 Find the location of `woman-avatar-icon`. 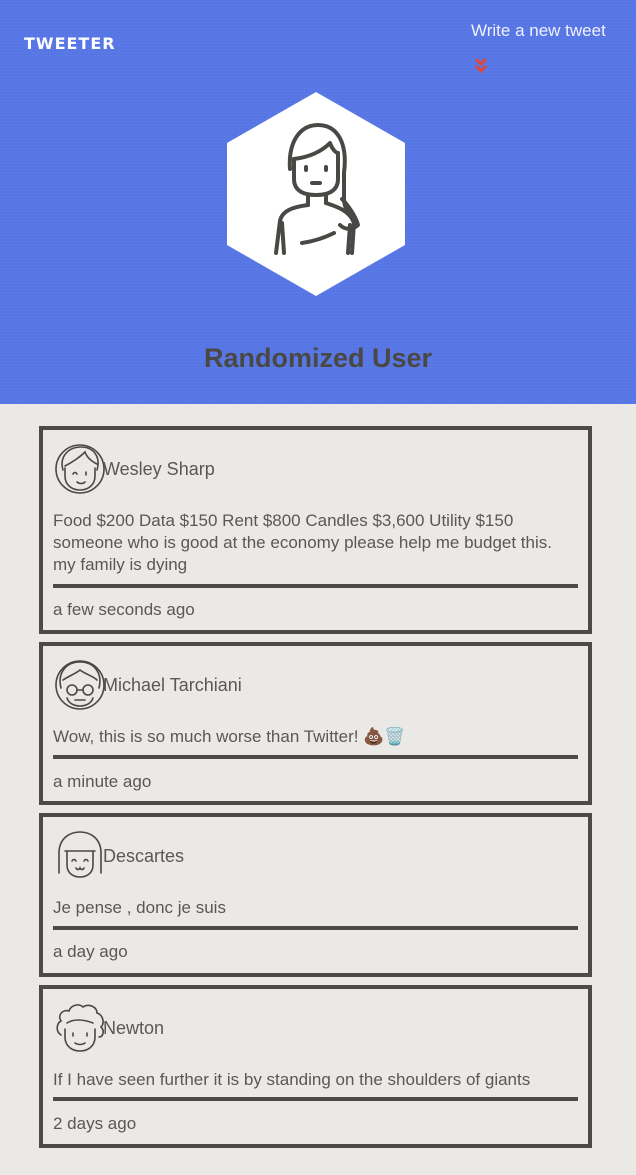

woman-avatar-icon is located at coordinates (316, 194).